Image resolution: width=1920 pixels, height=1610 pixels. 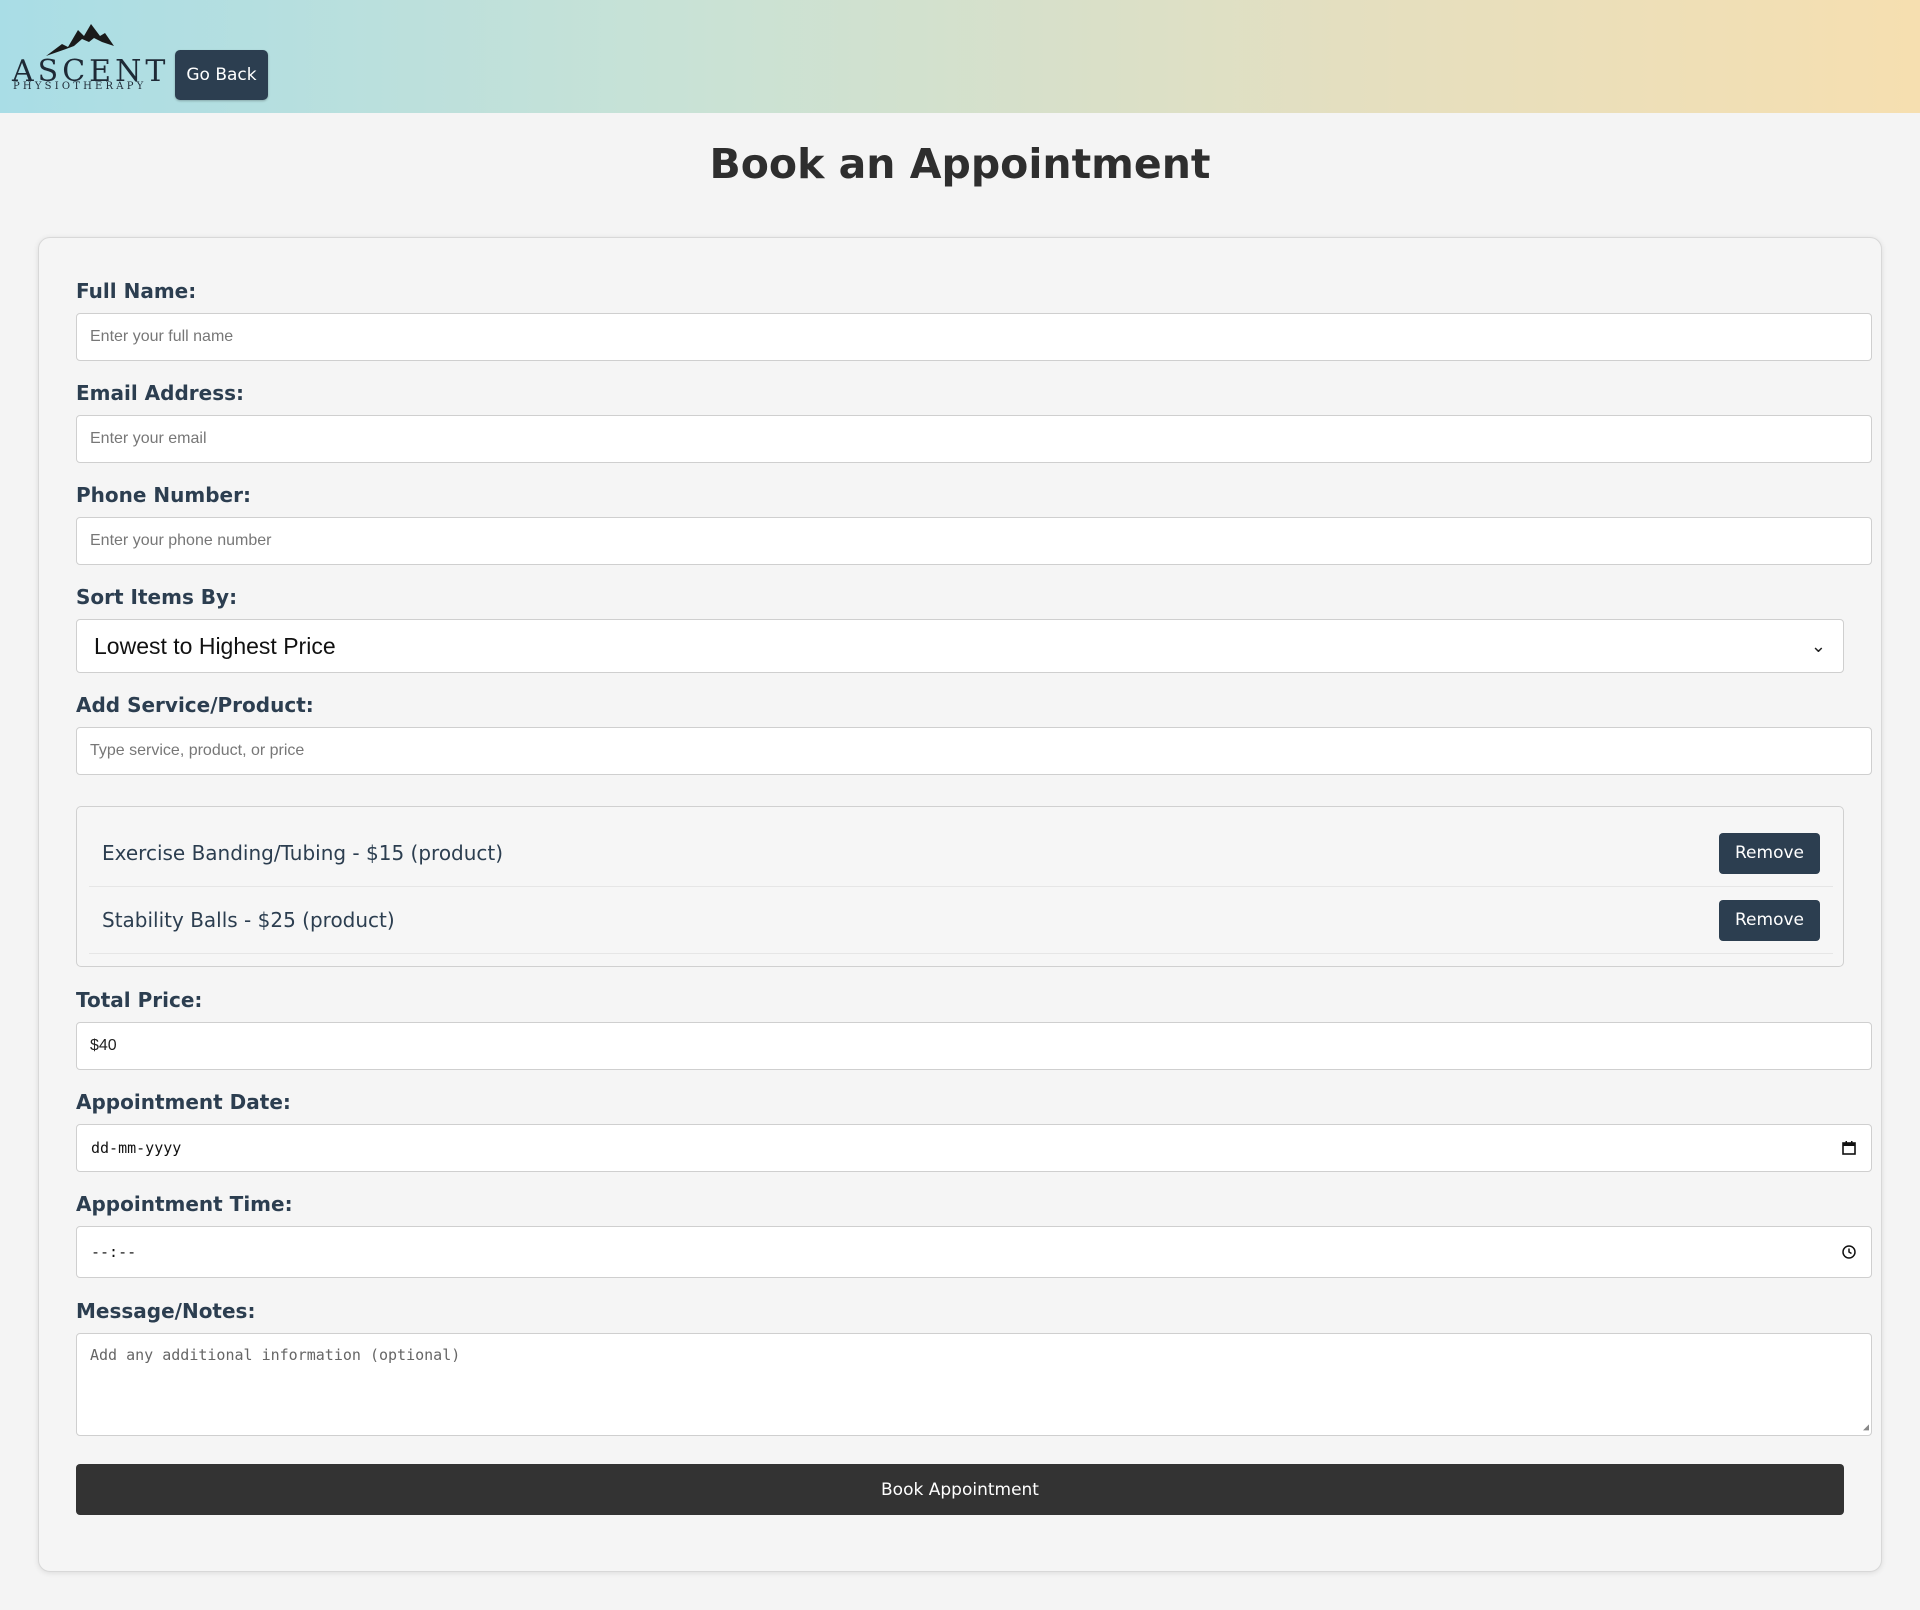 I want to click on email-label: Email Address:, so click(x=160, y=393).